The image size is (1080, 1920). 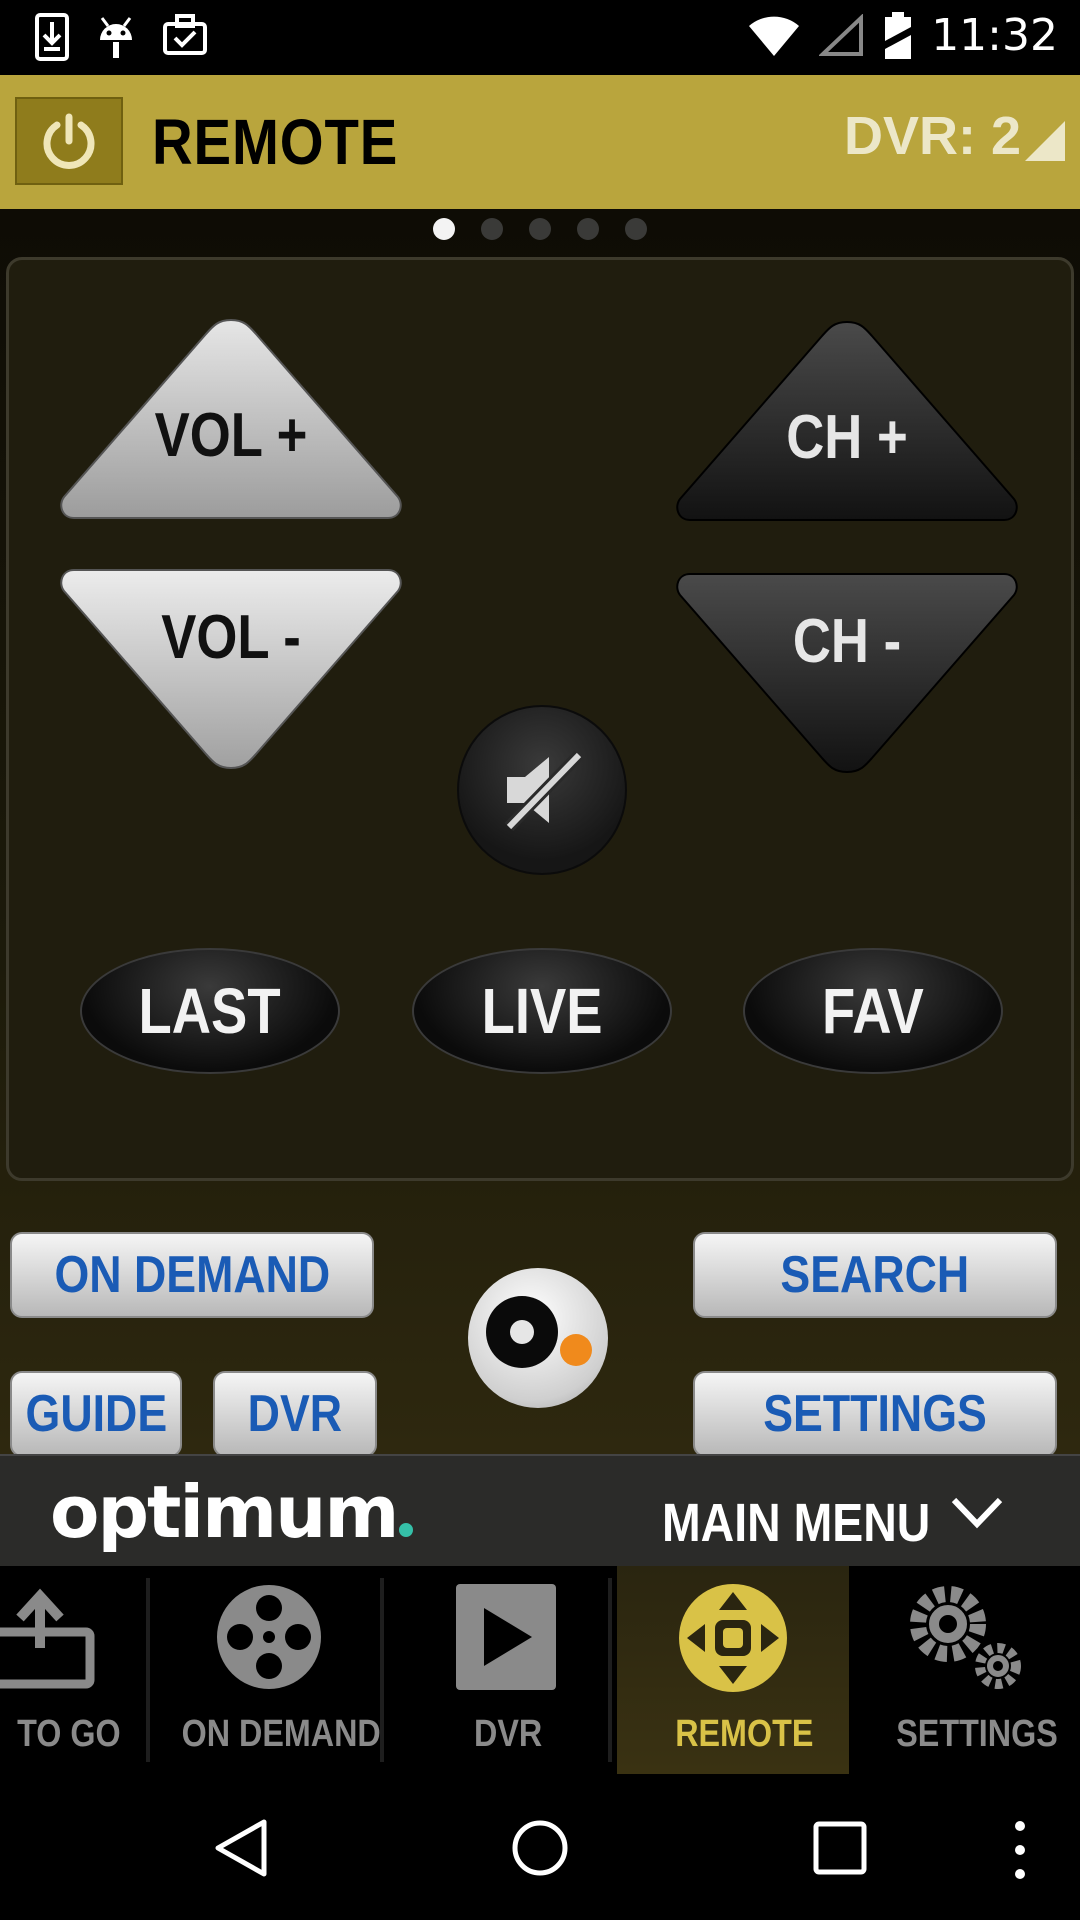 I want to click on dpad-icon, so click(x=733, y=1638).